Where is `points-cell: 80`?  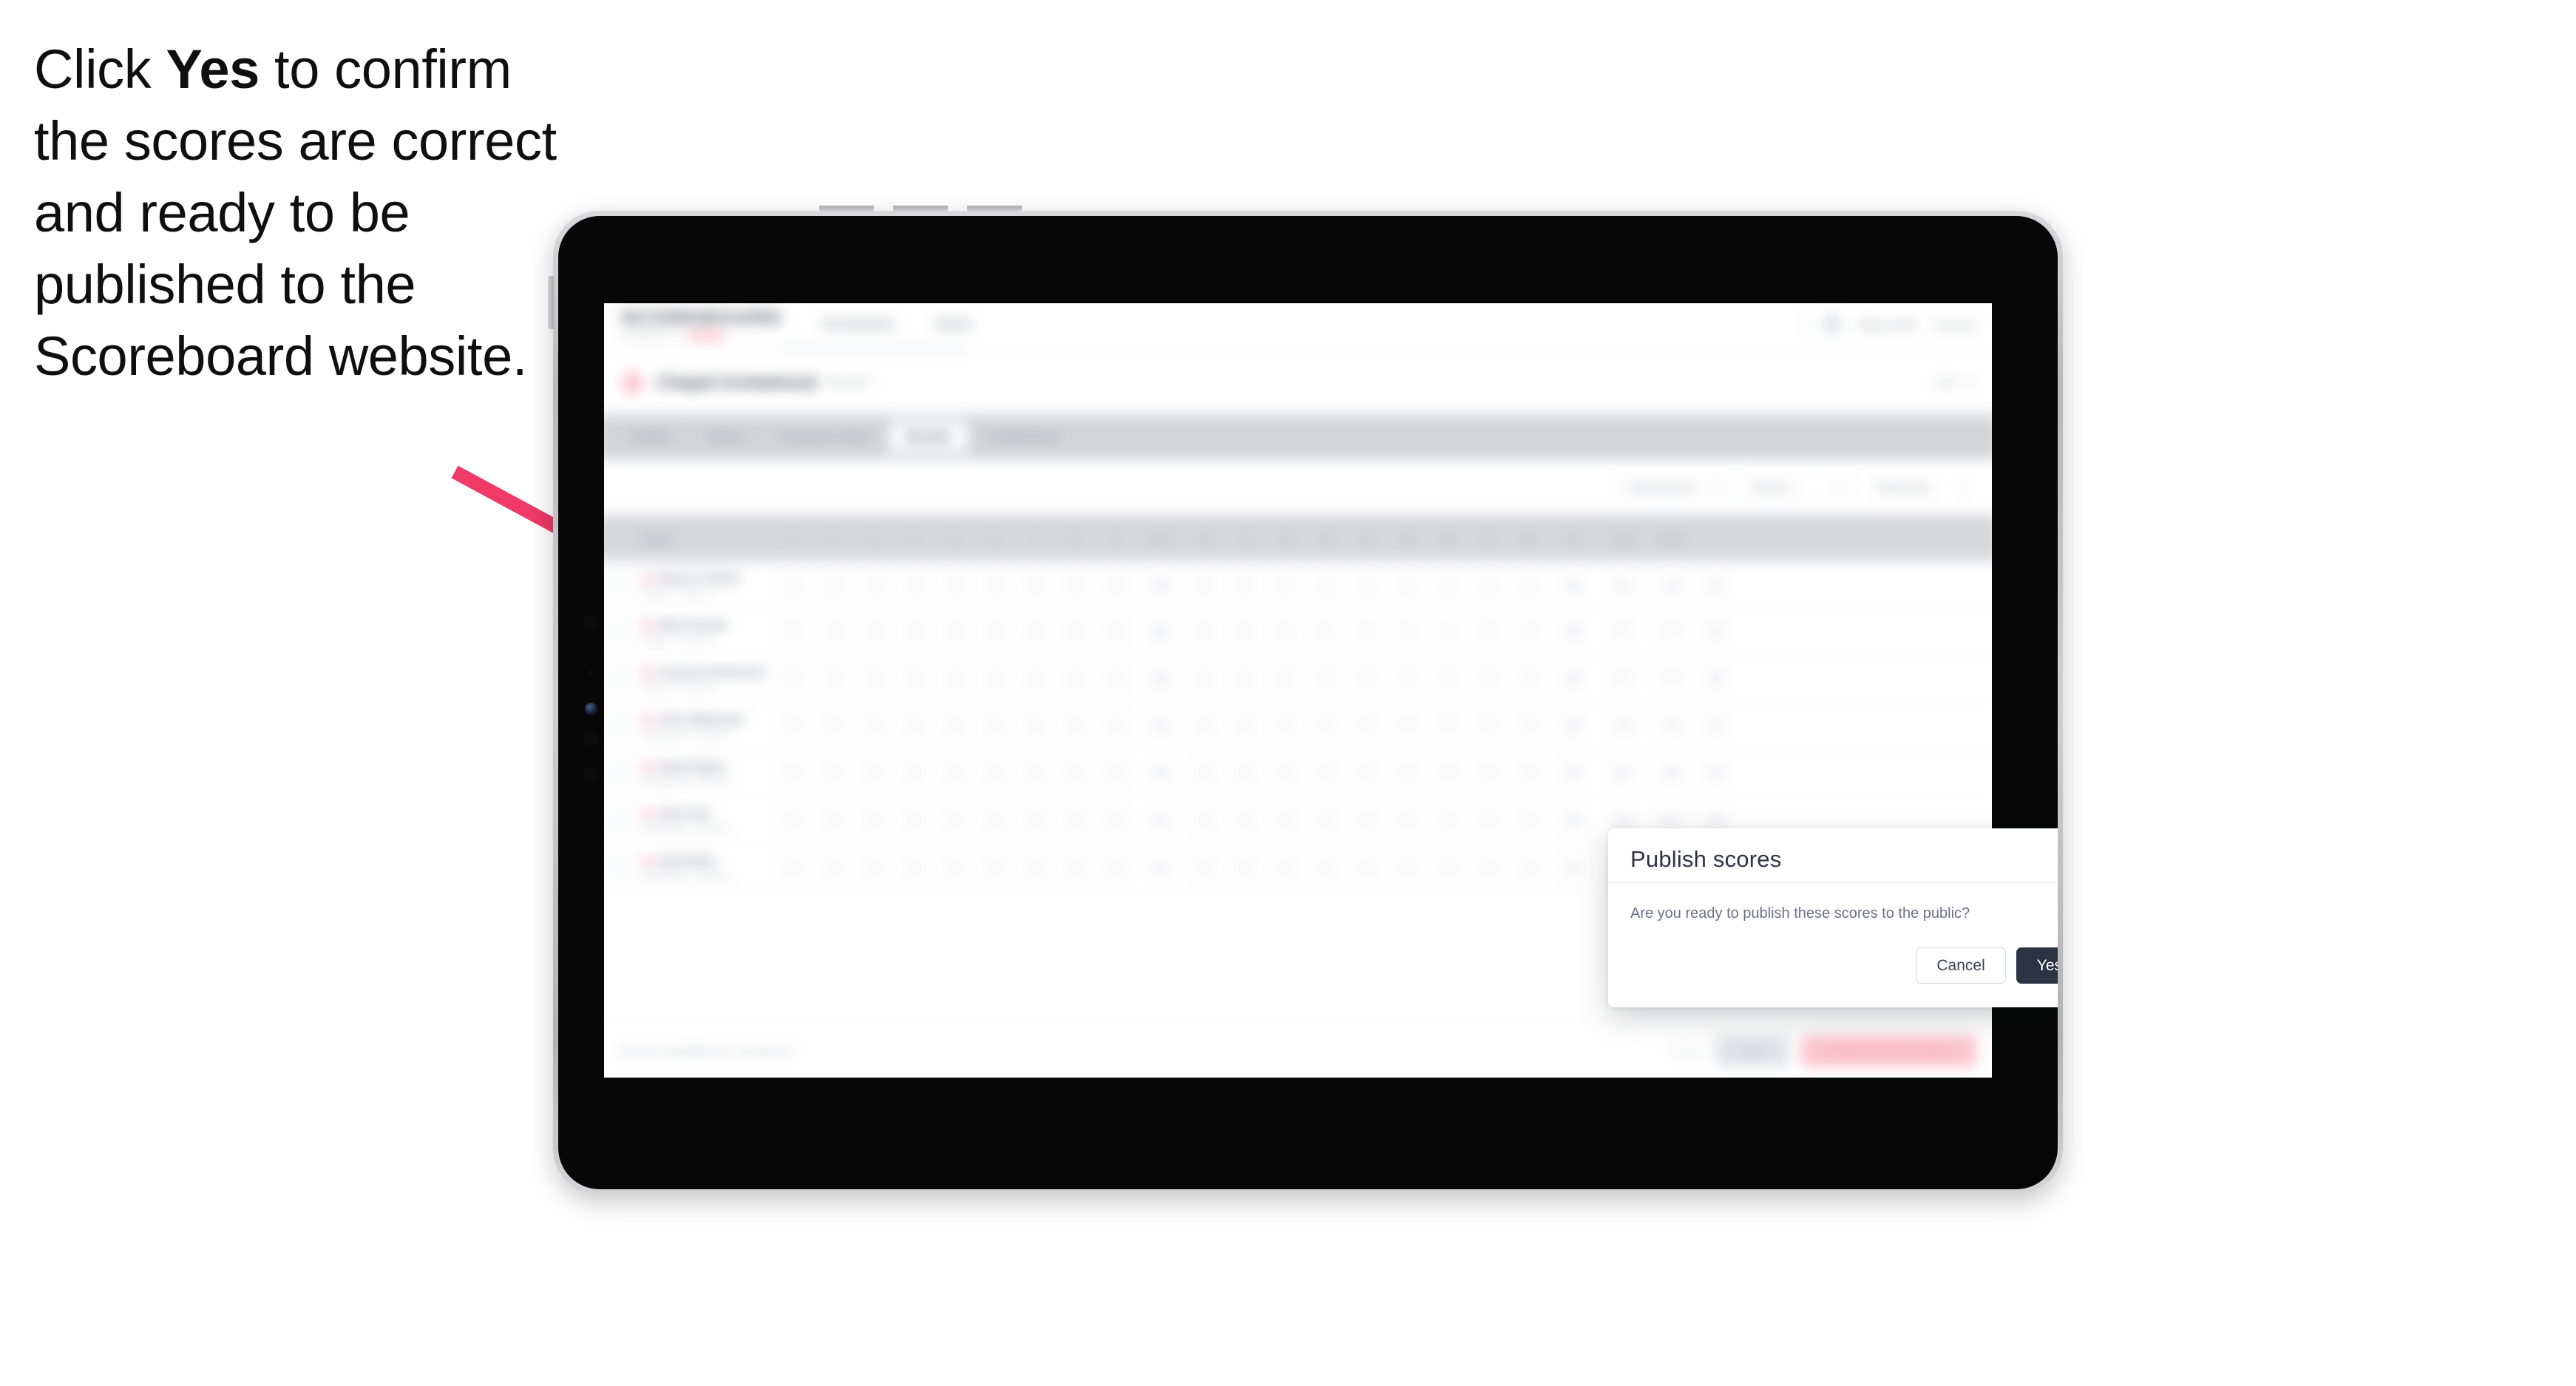 points-cell: 80 is located at coordinates (1672, 773).